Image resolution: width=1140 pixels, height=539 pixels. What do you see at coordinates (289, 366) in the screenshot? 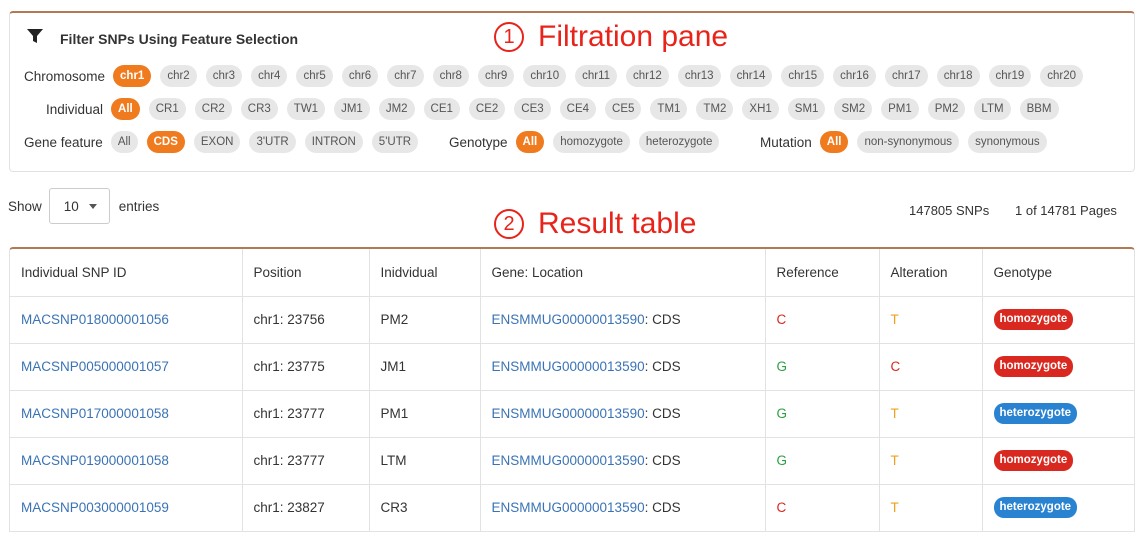
I see `position-cell: chr1: 23775` at bounding box center [289, 366].